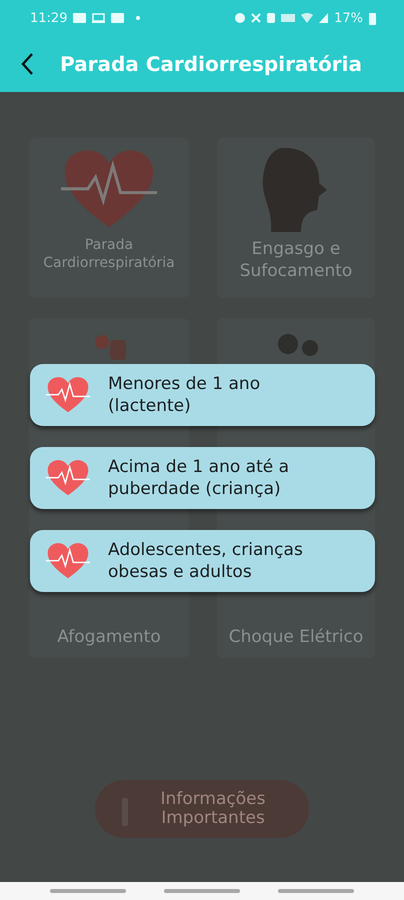  I want to click on status-time: 11:29, so click(49, 18).